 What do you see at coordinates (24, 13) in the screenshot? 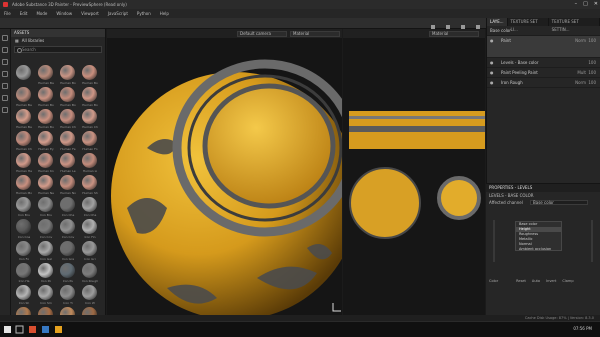
I see `menu-edit: Edit` at bounding box center [24, 13].